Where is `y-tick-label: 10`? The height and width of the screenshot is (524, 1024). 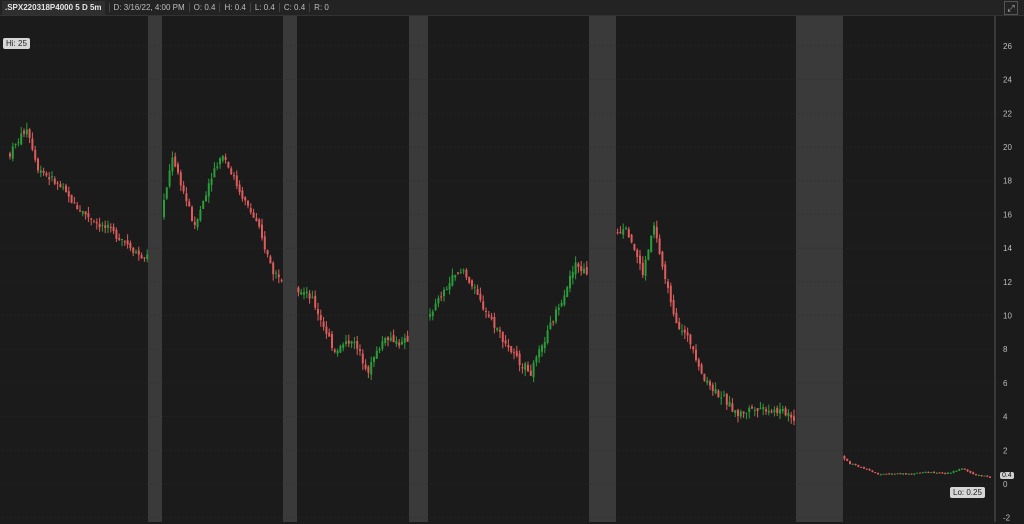 y-tick-label: 10 is located at coordinates (1007, 316).